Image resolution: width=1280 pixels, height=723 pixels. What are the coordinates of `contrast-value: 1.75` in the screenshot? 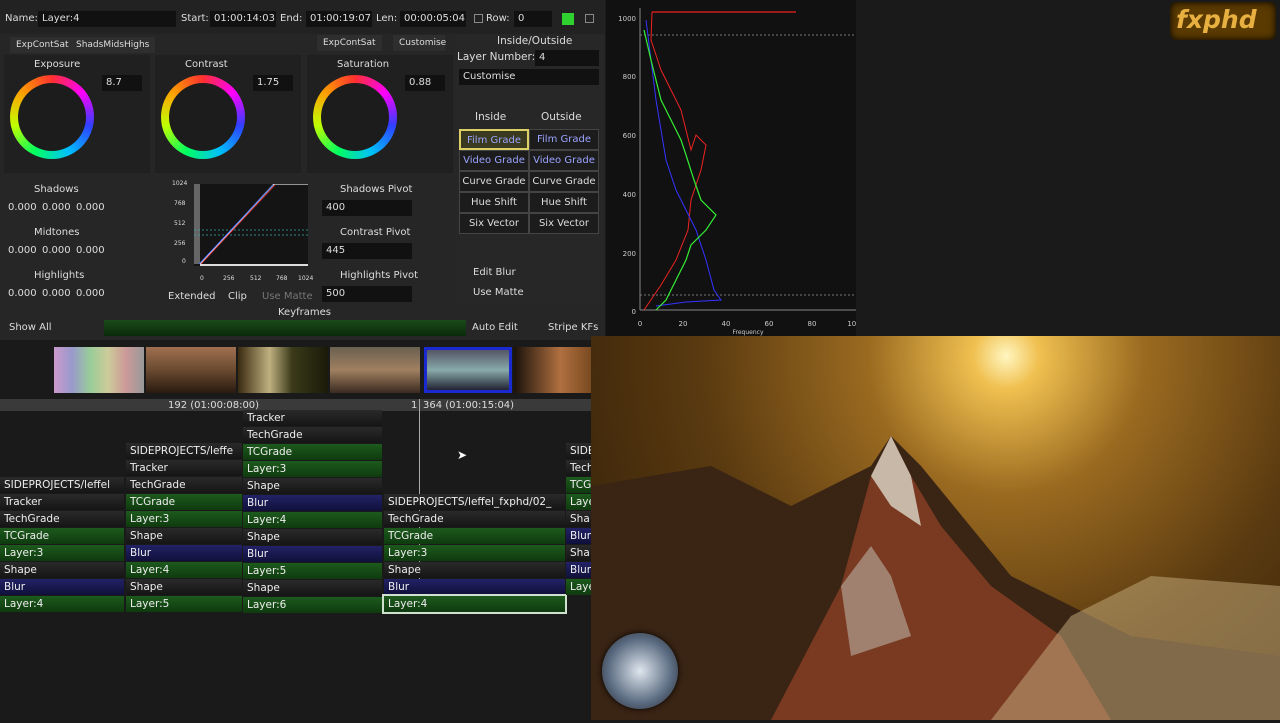 It's located at (273, 83).